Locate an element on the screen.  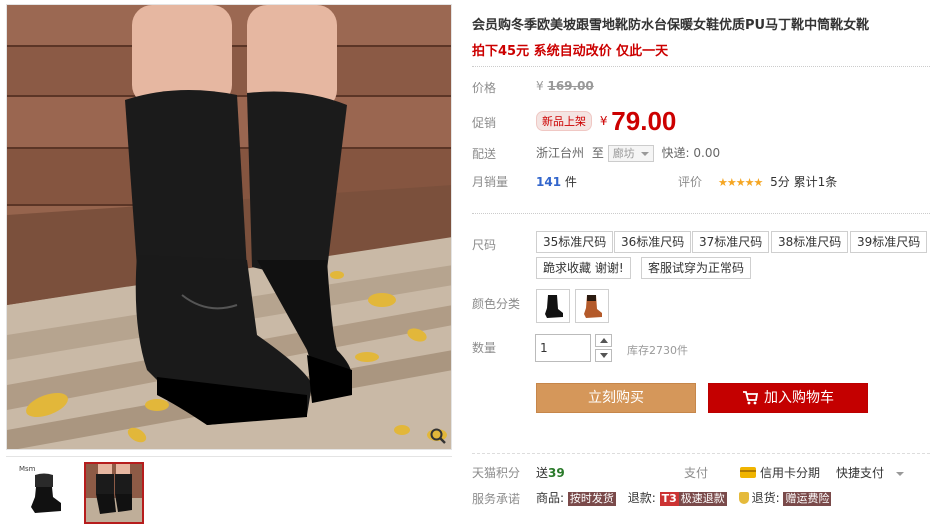
promo-currency: ¥ is located at coordinates (603, 121).